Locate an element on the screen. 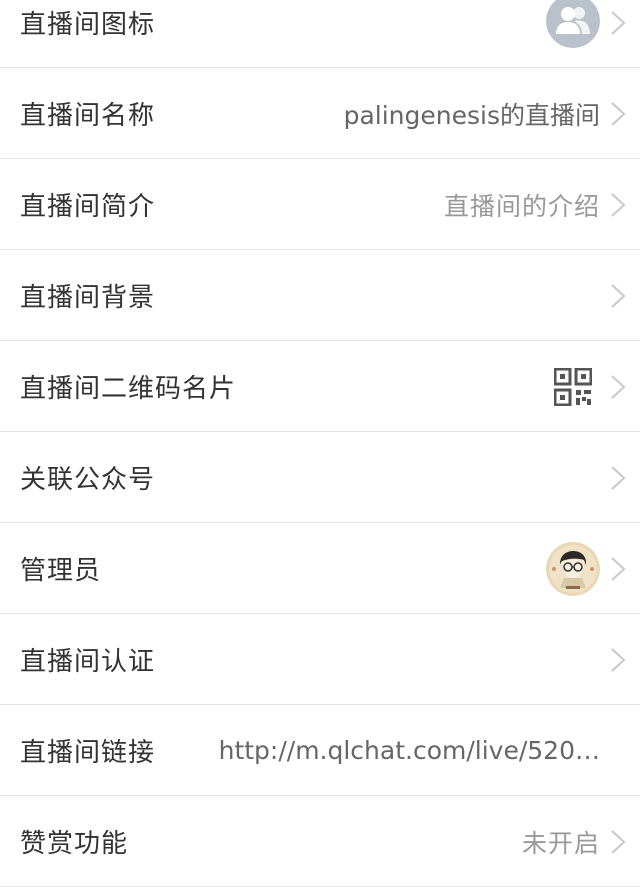  row-label: 赞赏功能 is located at coordinates (74, 844).